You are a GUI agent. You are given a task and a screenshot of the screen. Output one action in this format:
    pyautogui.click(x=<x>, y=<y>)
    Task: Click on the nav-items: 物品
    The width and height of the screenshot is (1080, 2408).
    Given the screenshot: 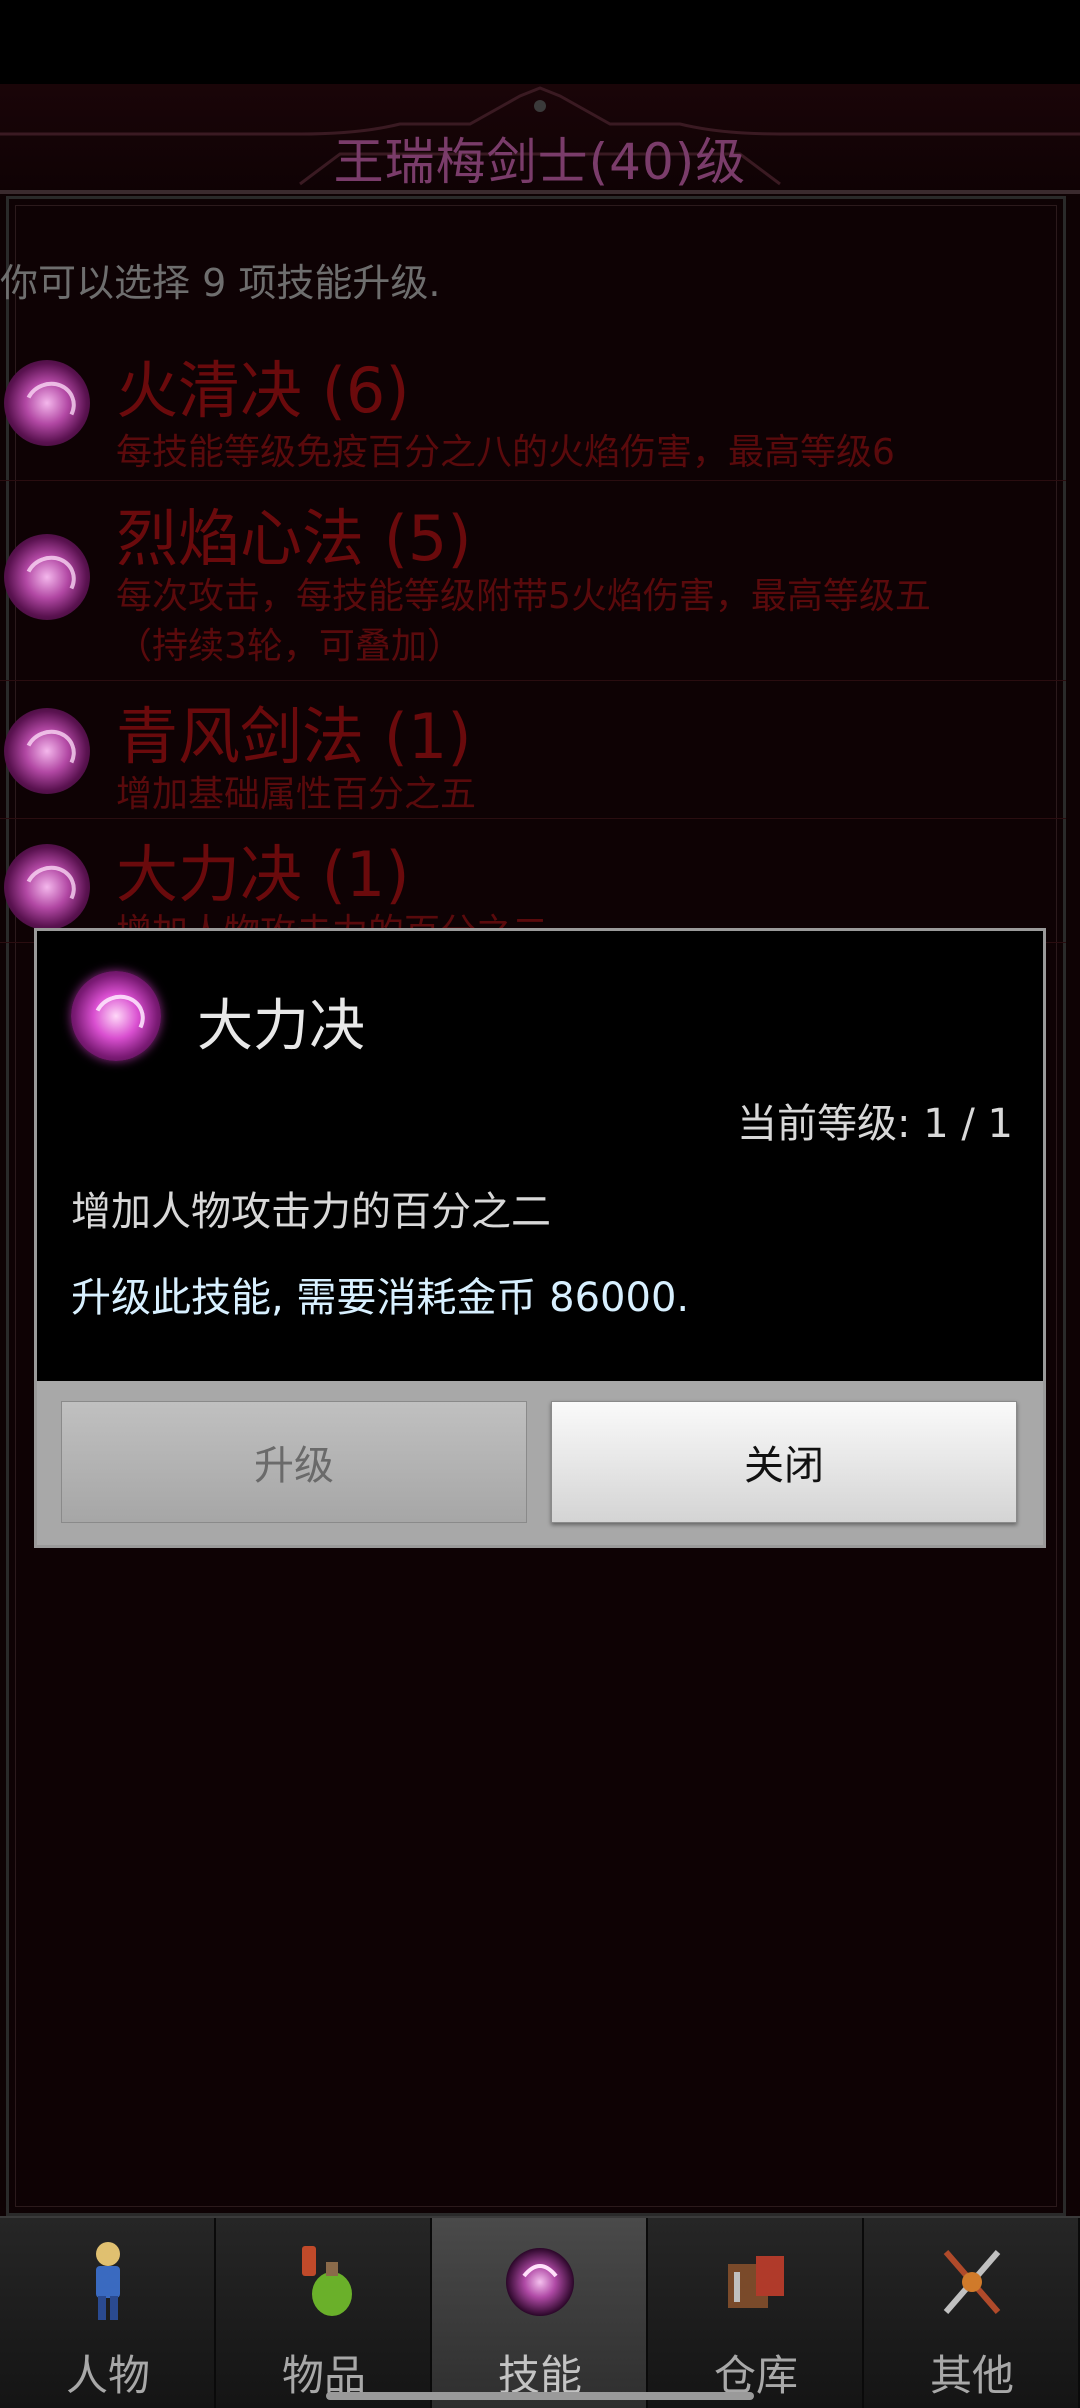 What is the action you would take?
    pyautogui.click(x=324, y=2313)
    